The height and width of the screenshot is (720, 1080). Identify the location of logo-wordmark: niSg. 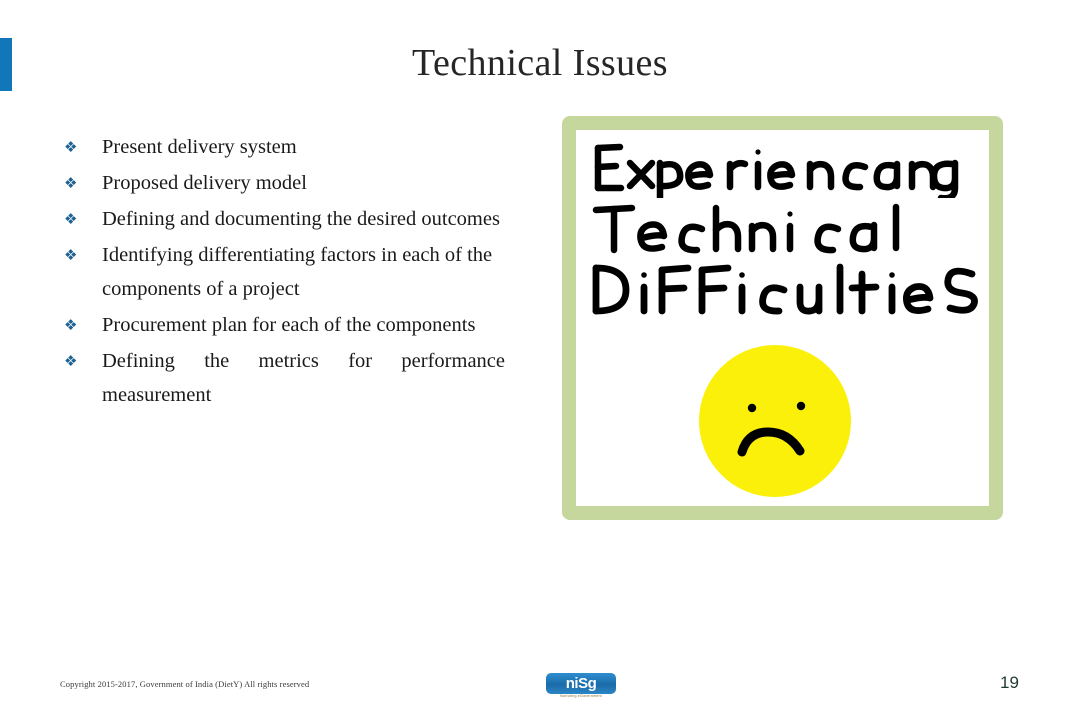
(581, 683).